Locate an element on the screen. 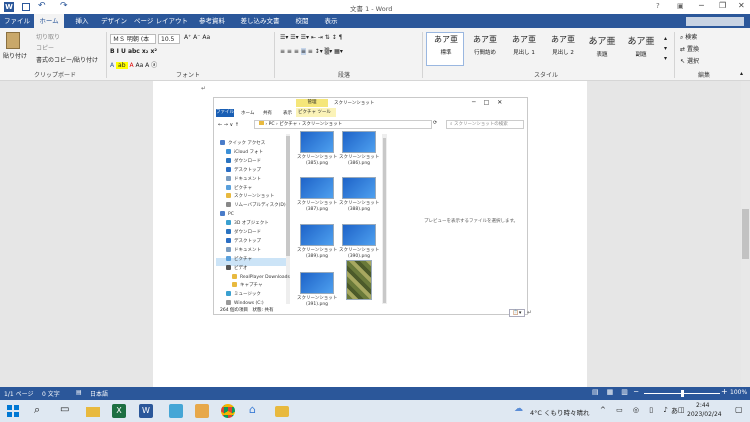 This screenshot has height=422, width=750. find-button: ⌕ 検索 is located at coordinates (688, 37).